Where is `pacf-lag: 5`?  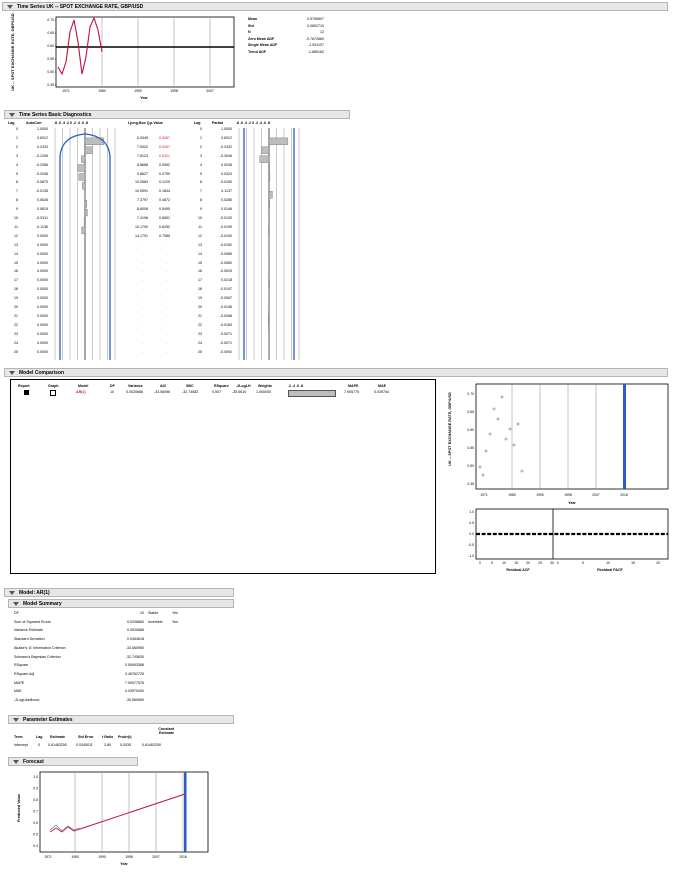 pacf-lag: 5 is located at coordinates (197, 174).